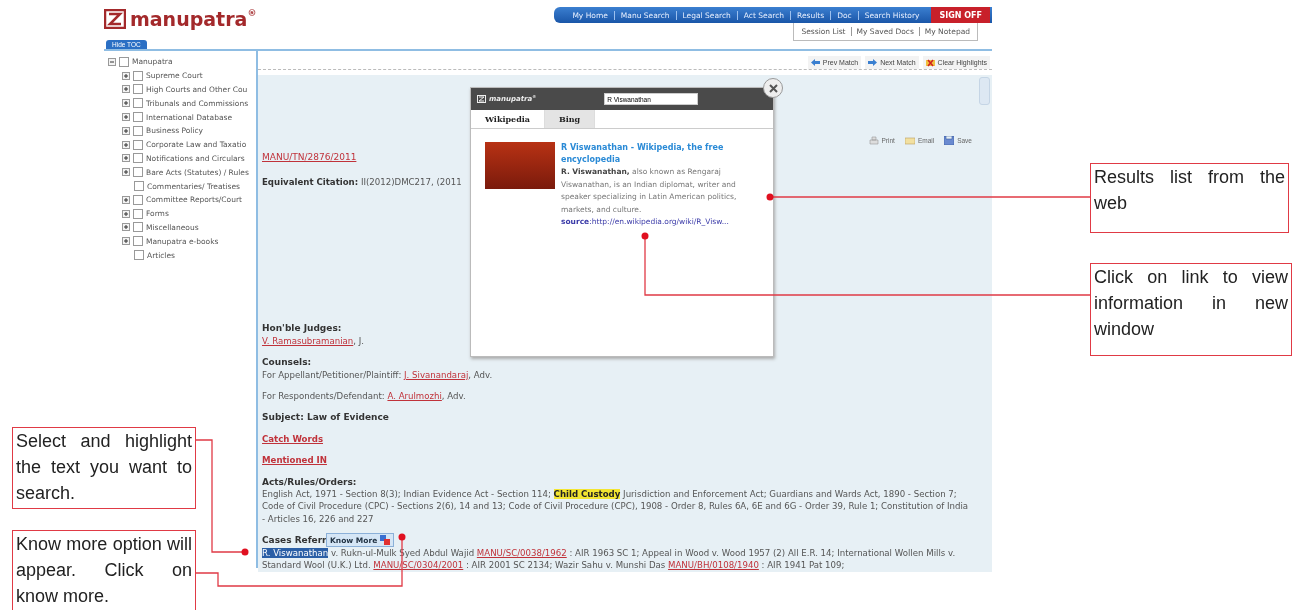  I want to click on text-line: For Respondents/Defendant: A. Arulmozhi, Adv., so click(364, 396).